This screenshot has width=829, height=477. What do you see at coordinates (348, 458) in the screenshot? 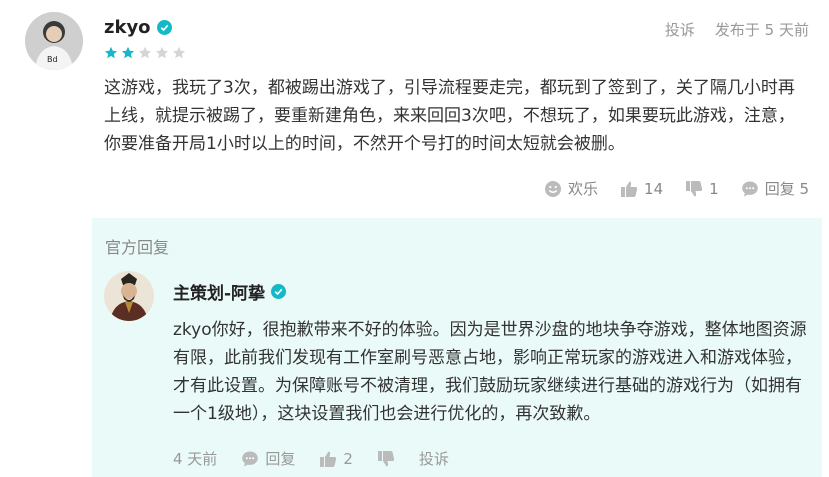
I see `official-reply-like-count: 2` at bounding box center [348, 458].